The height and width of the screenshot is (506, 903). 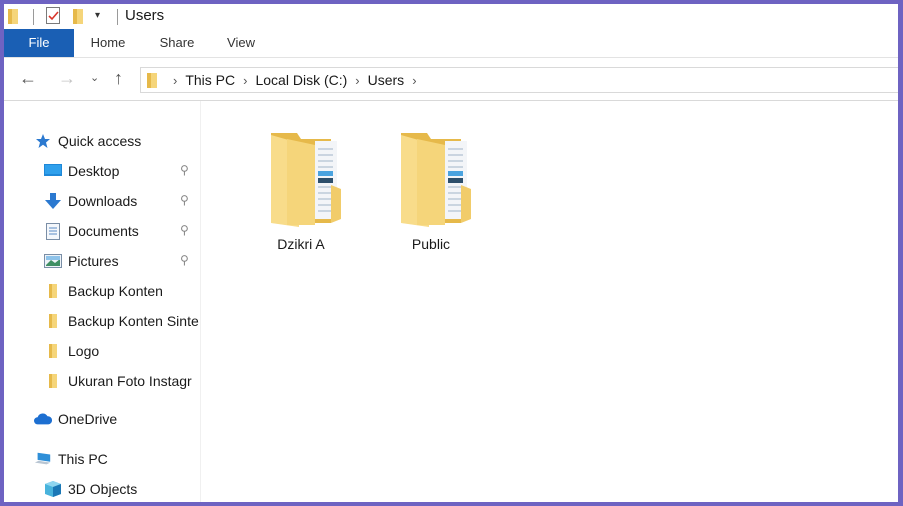 What do you see at coordinates (301, 80) in the screenshot?
I see `breadcrumb-local-disk: Local Disk (C:)` at bounding box center [301, 80].